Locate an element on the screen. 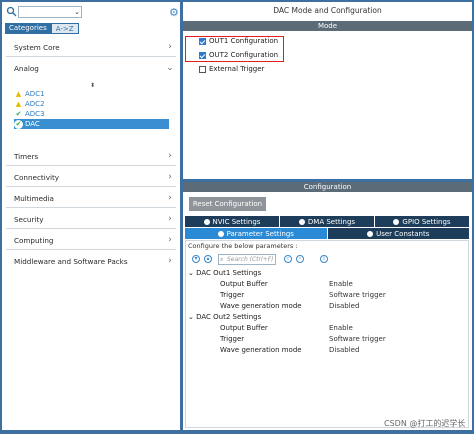  category-computing: Computing › is located at coordinates (91, 240).